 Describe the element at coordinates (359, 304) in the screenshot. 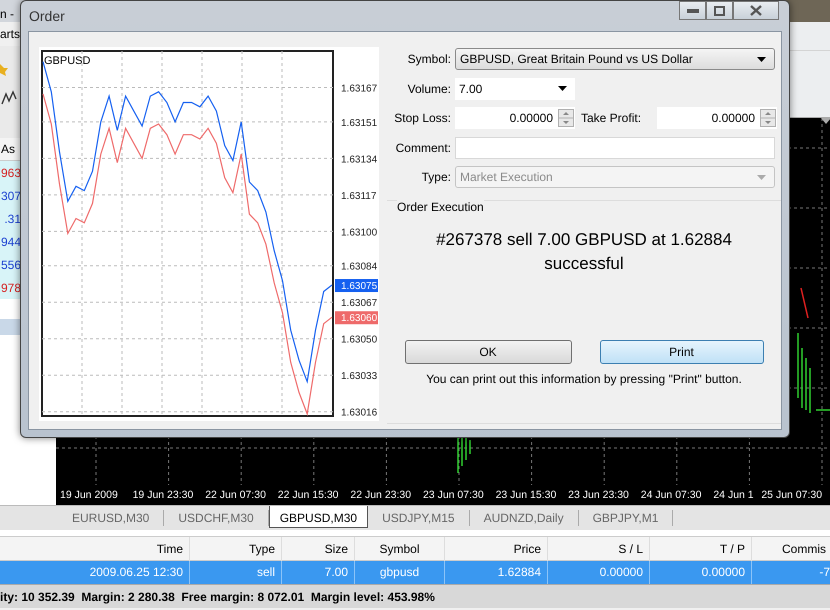

I see `axis-label: 1.63067` at that location.